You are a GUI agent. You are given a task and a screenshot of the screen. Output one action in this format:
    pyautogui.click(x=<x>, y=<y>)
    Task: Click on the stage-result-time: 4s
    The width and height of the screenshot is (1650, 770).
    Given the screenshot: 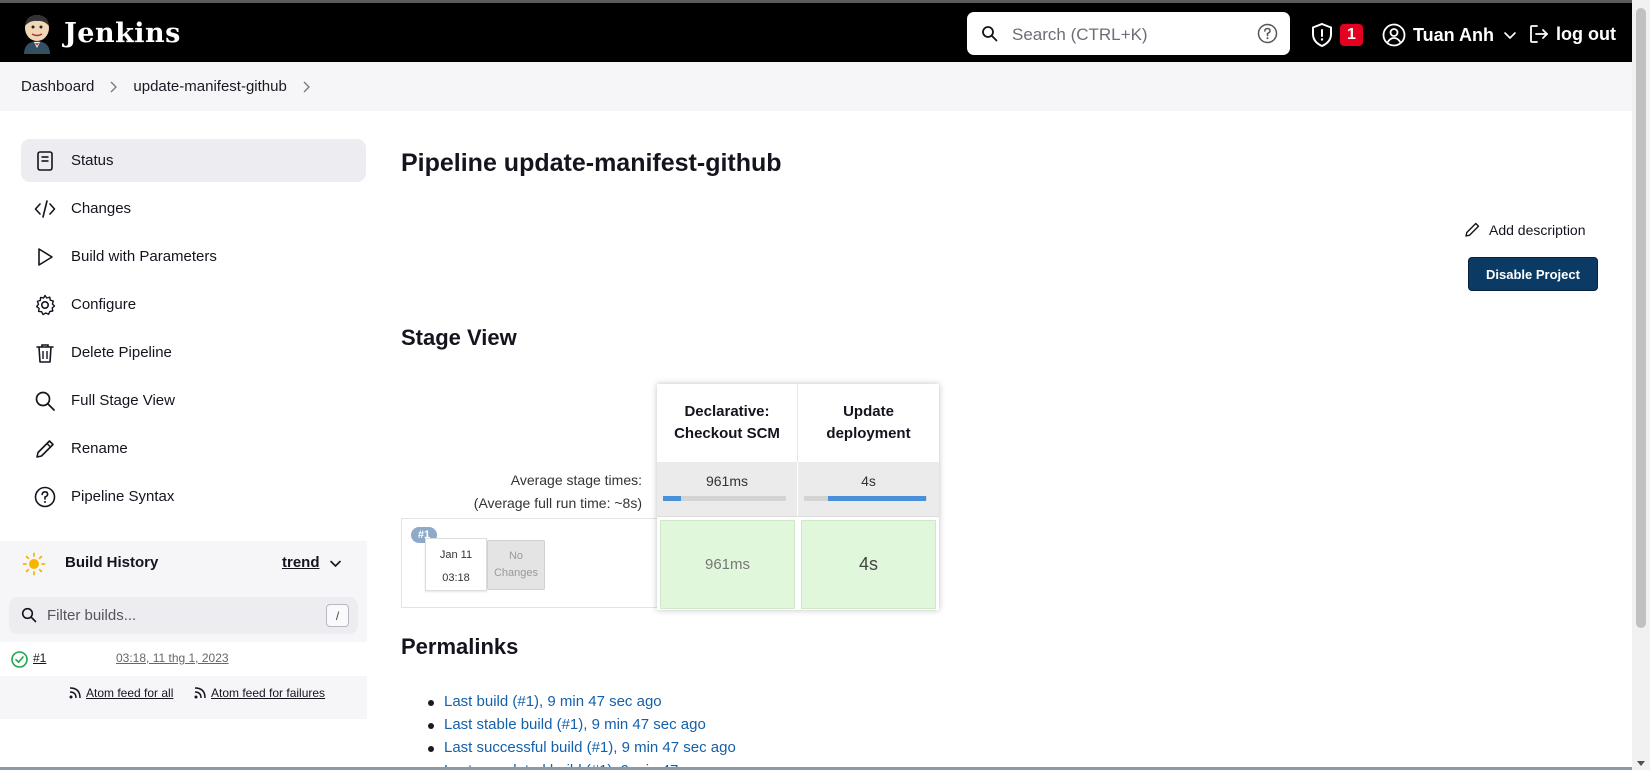 What is the action you would take?
    pyautogui.click(x=868, y=564)
    